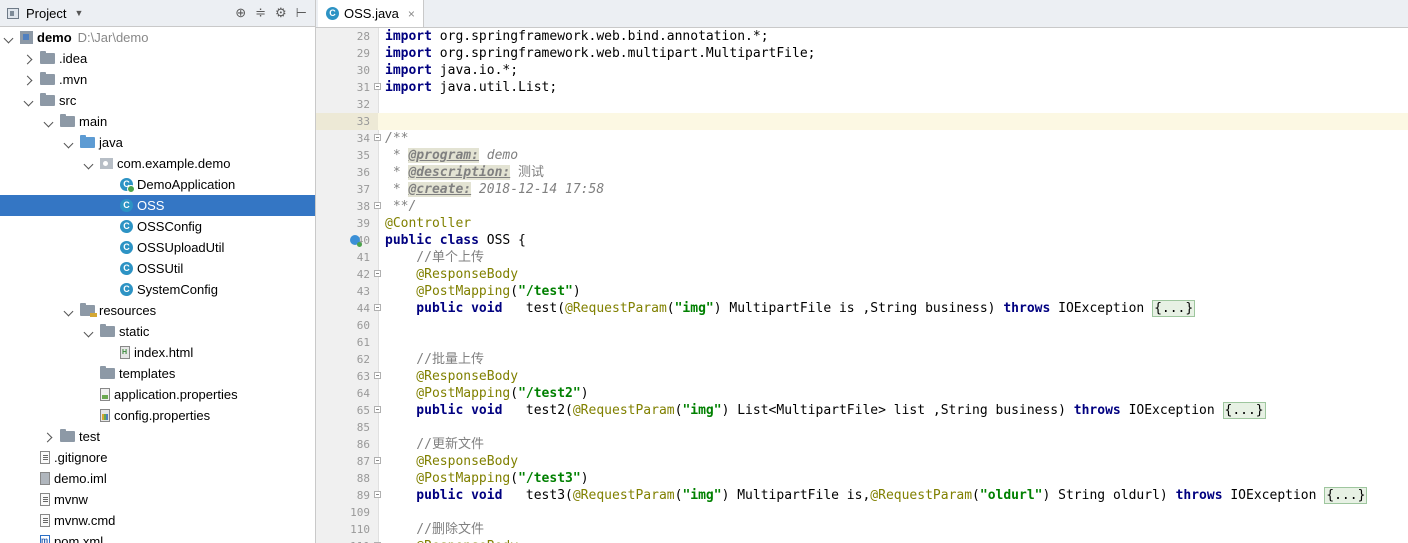 Image resolution: width=1408 pixels, height=543 pixels. What do you see at coordinates (862, 240) in the screenshot?
I see `code-line: 40 public class OSS {` at bounding box center [862, 240].